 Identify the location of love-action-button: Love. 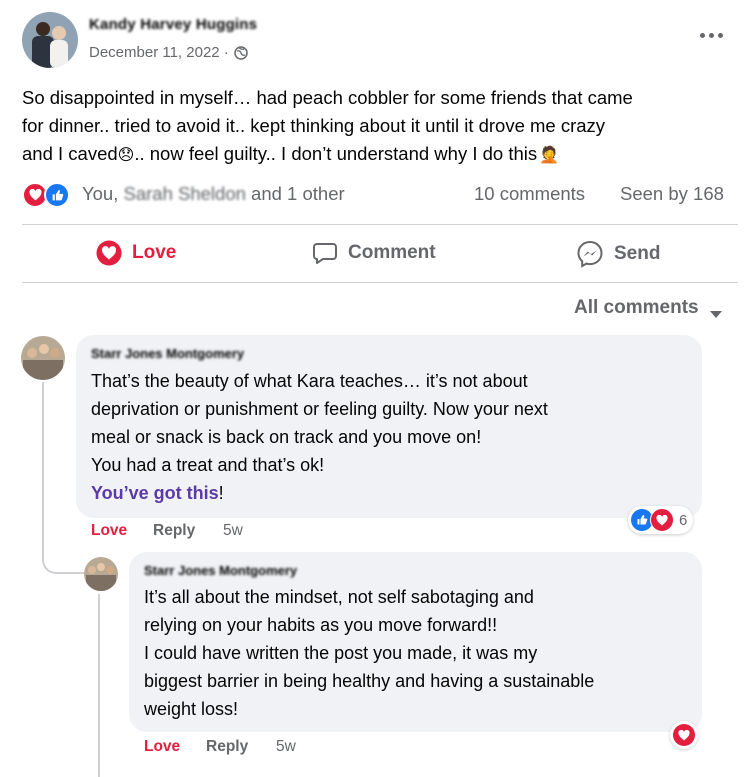
(136, 253).